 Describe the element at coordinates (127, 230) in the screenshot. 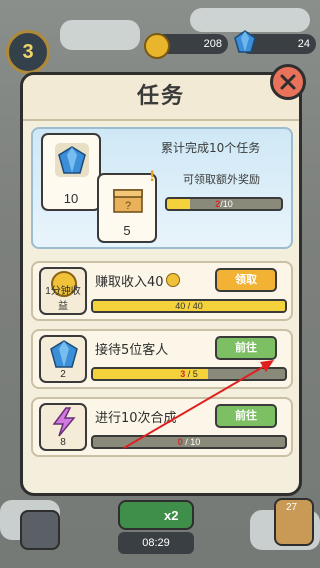

I see `box-reward-count: 5` at that location.